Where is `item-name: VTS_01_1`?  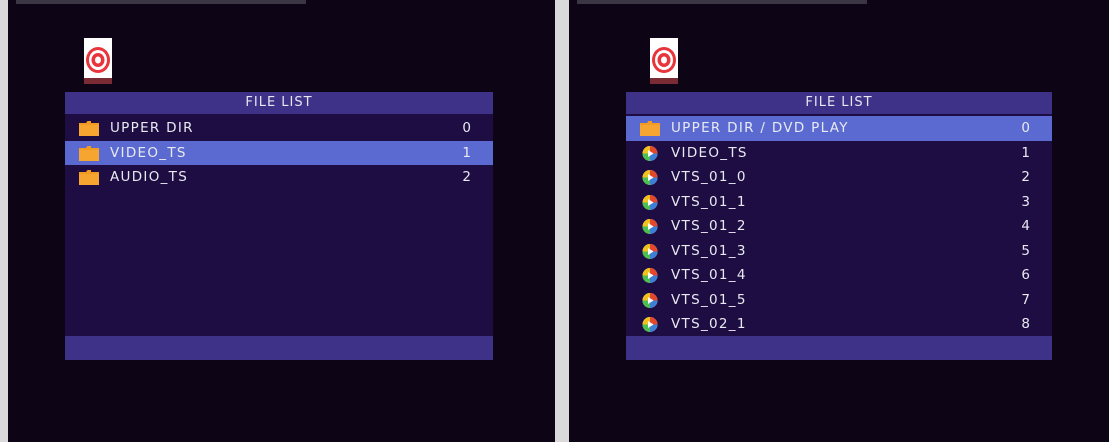 item-name: VTS_01_1 is located at coordinates (709, 201).